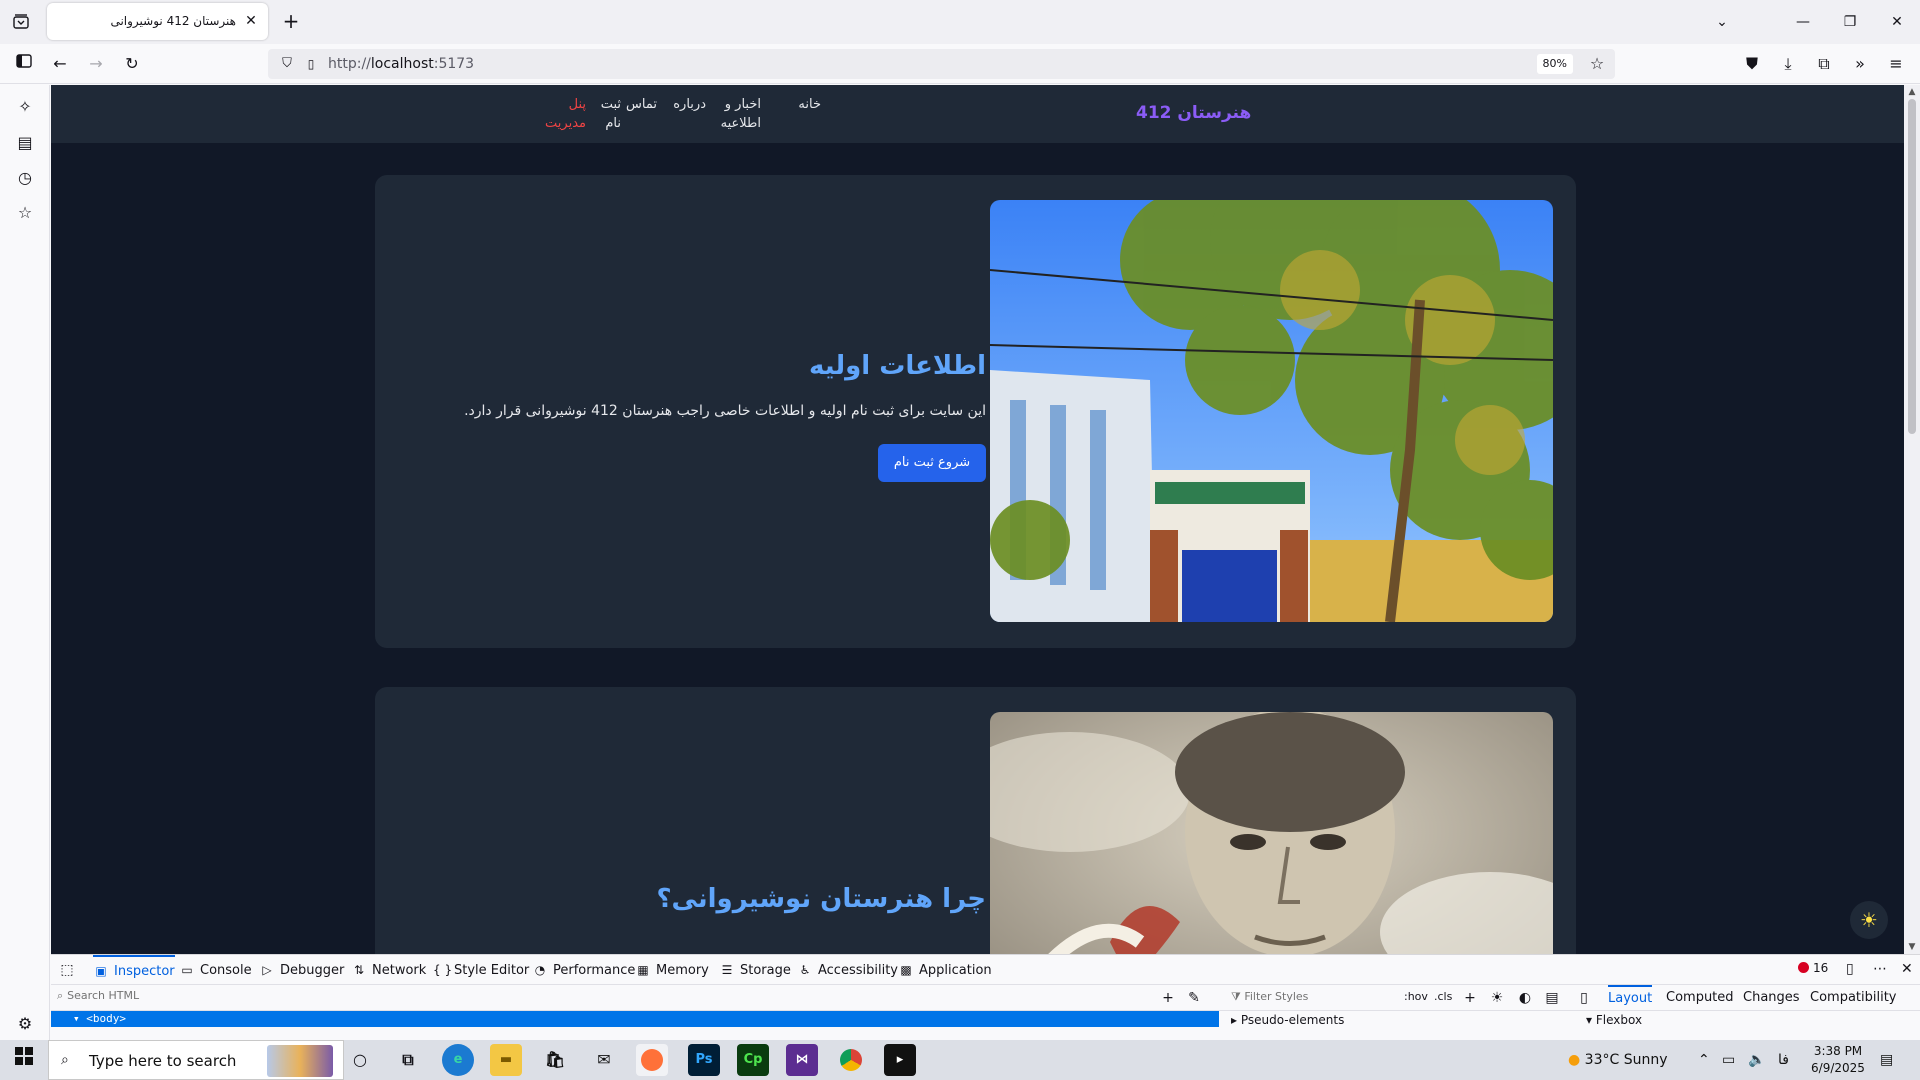  I want to click on history-clock-icon: ◷, so click(25, 178).